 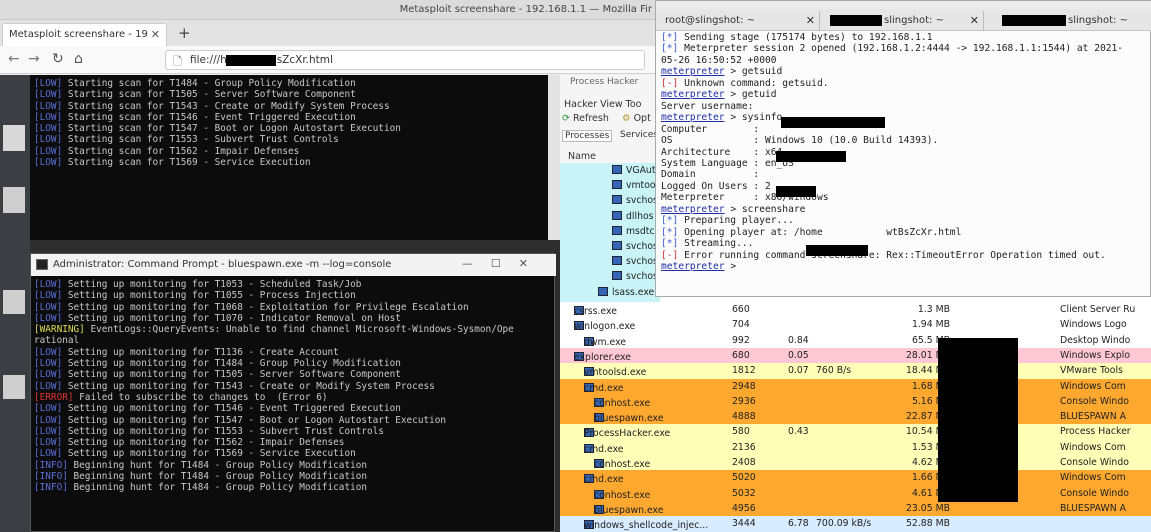 I want to click on process-row: lsass.exe, so click(x=626, y=292).